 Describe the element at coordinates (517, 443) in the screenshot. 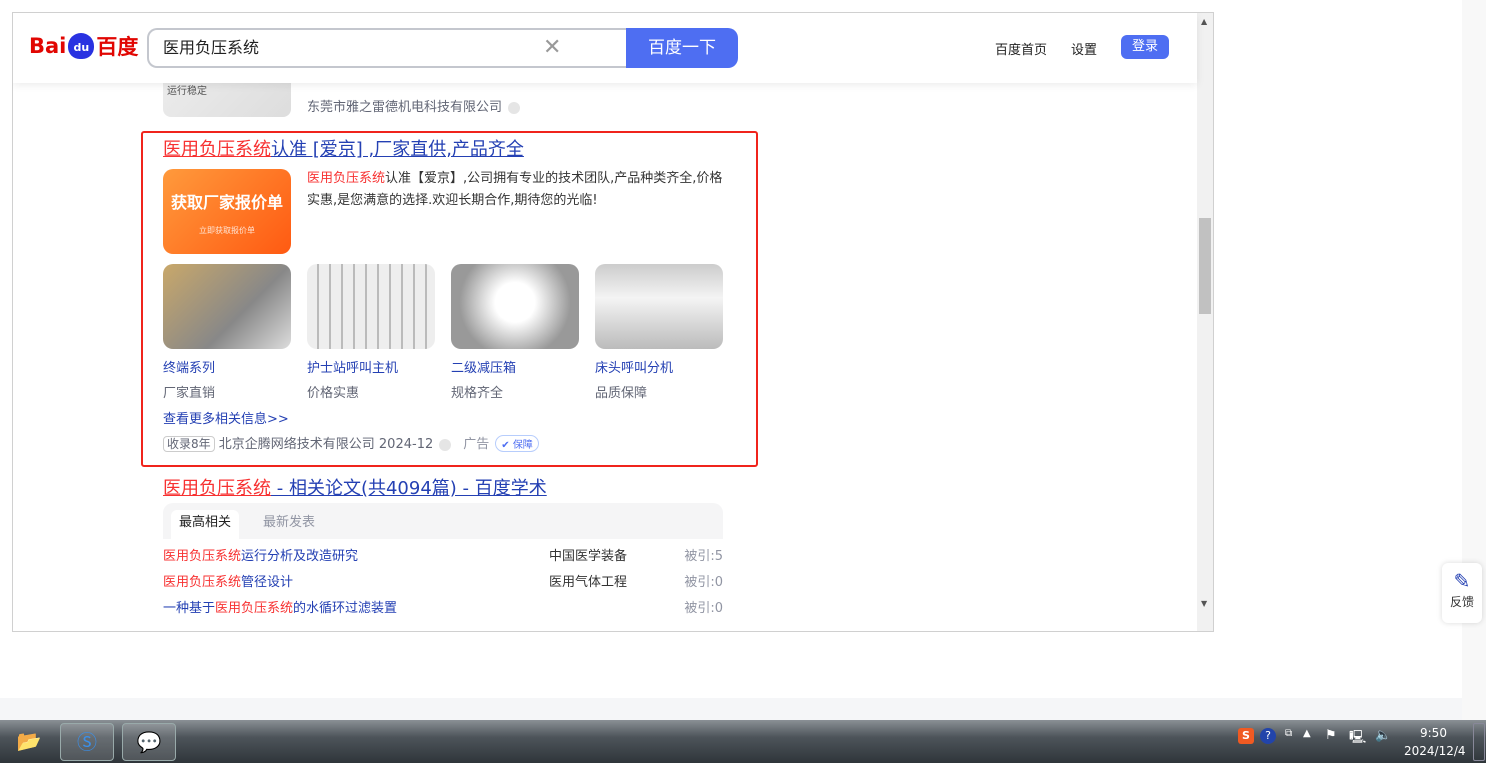

I see `guarantee-badge: ✔ 保障` at that location.